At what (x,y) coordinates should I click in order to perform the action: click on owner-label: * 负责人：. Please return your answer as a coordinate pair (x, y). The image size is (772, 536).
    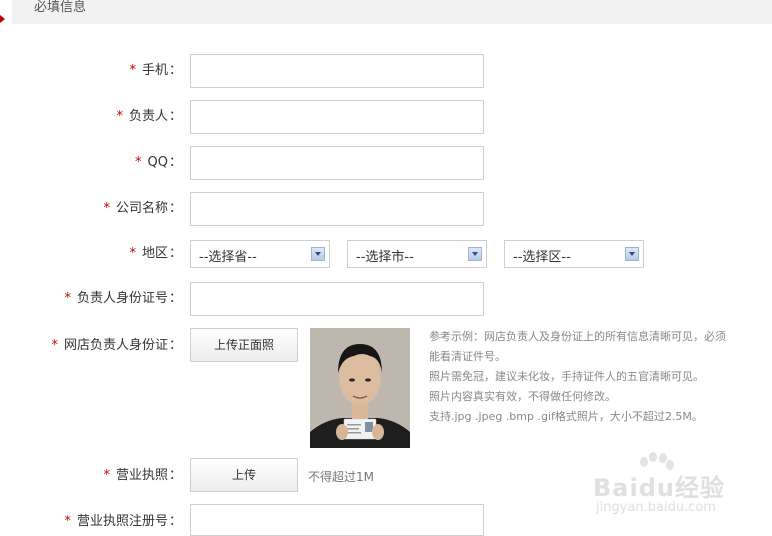
    Looking at the image, I should click on (149, 116).